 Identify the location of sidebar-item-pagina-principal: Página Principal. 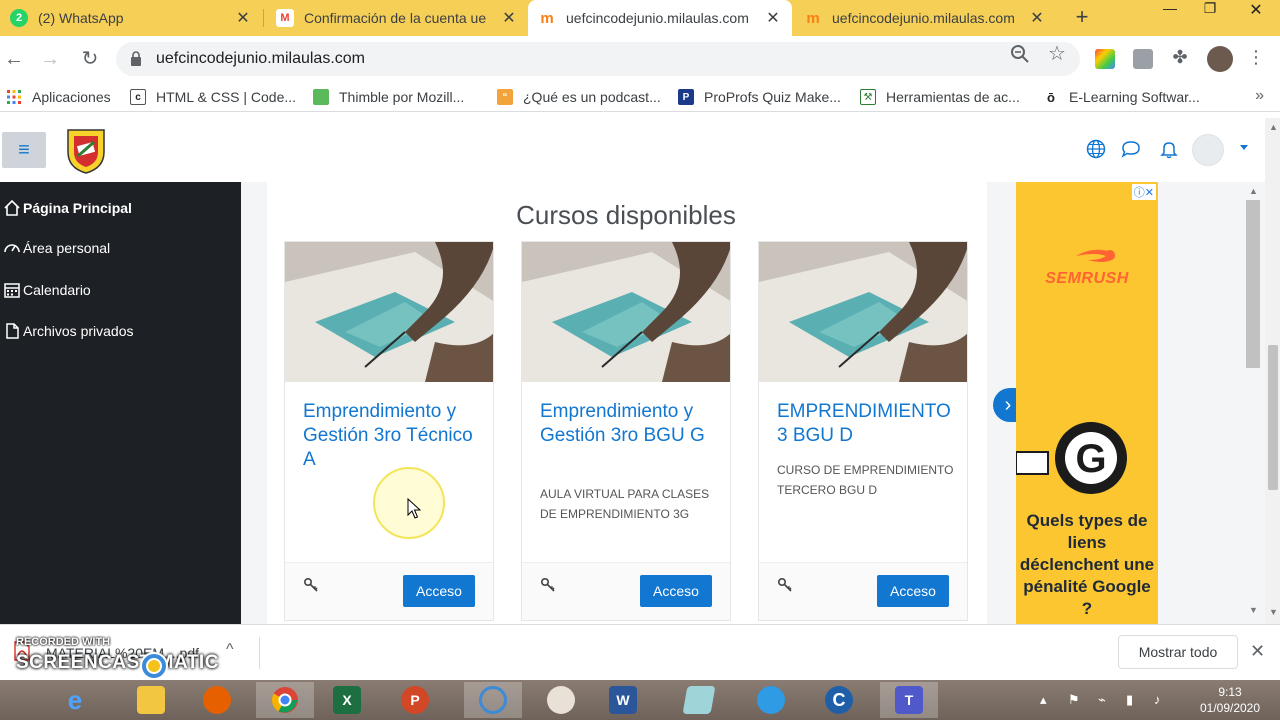
(66, 208).